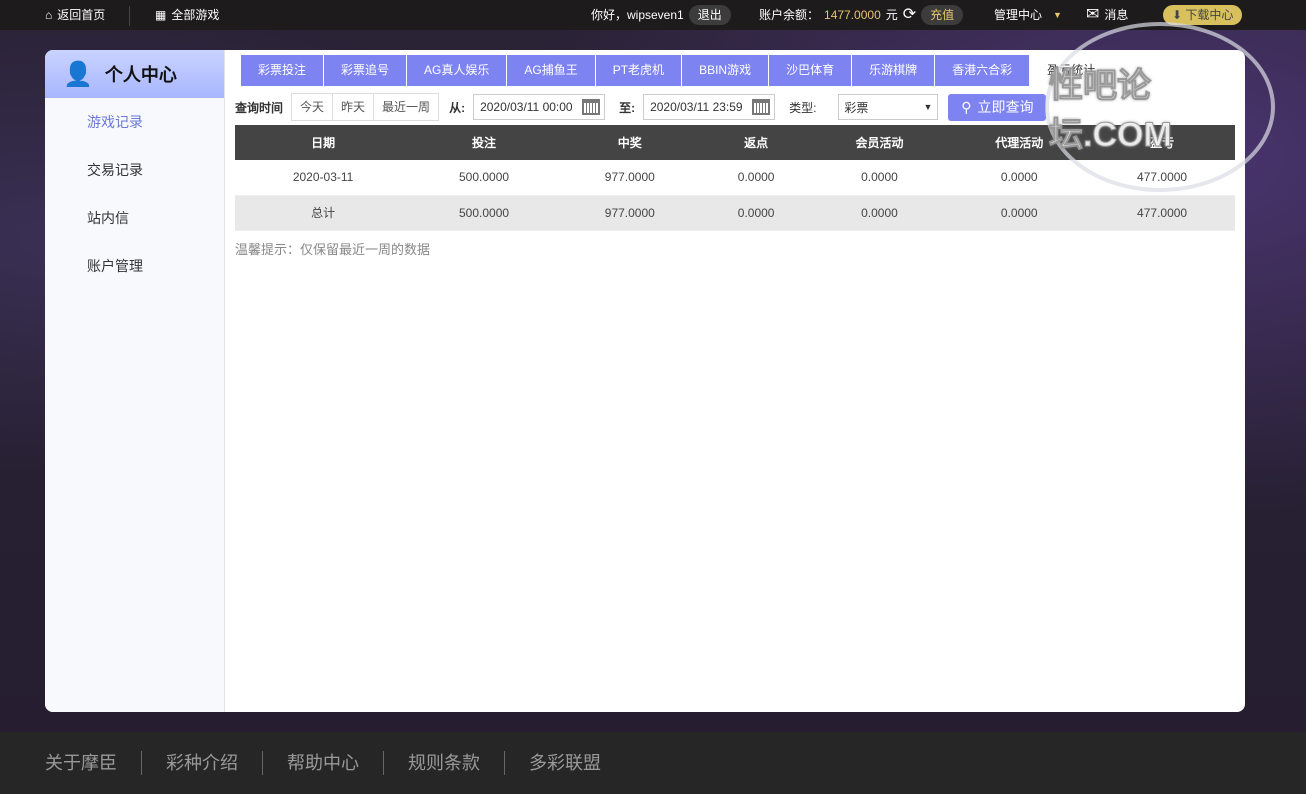  What do you see at coordinates (1072, 70) in the screenshot?
I see `tab-profit-stats: 盈亏统计` at bounding box center [1072, 70].